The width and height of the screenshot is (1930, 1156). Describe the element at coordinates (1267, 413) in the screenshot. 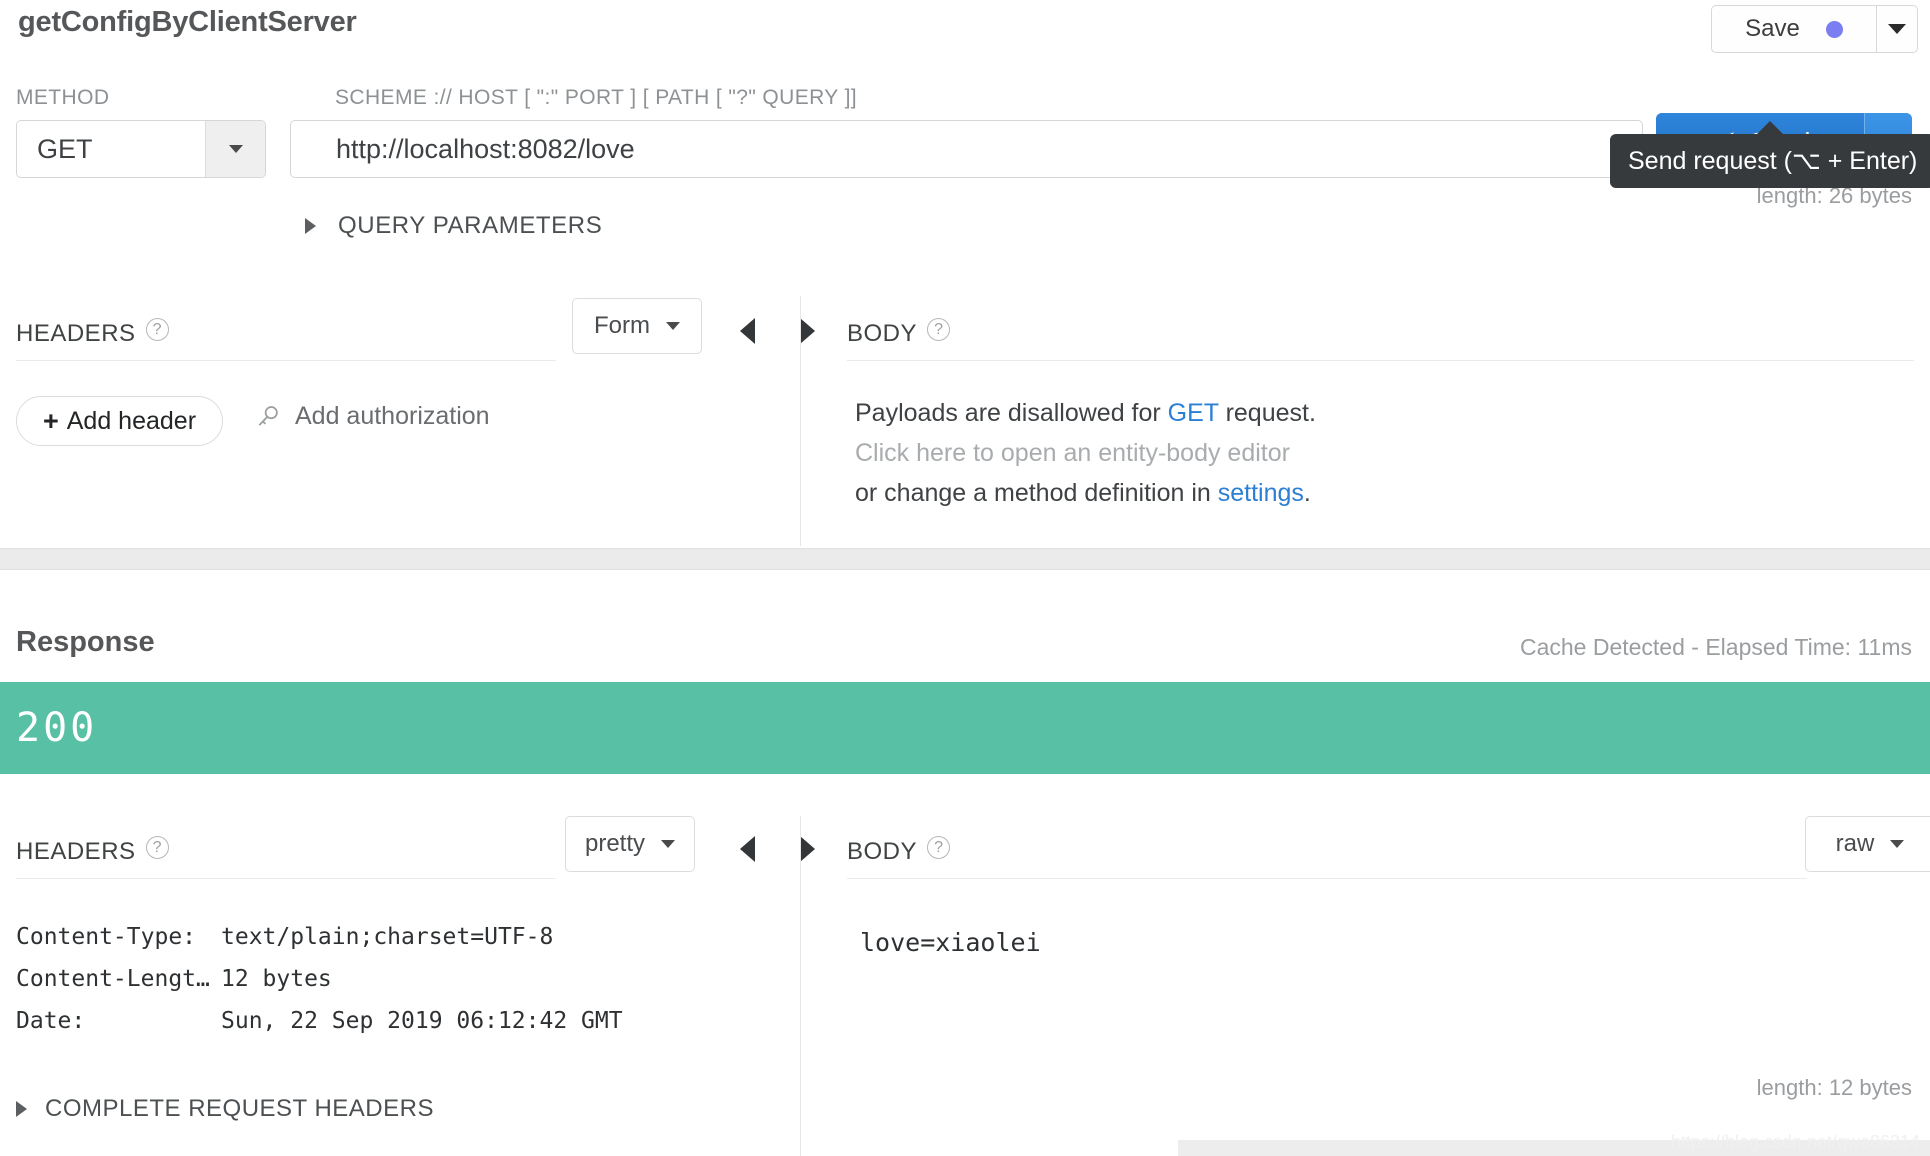

I see `notice-1-post: request.` at that location.